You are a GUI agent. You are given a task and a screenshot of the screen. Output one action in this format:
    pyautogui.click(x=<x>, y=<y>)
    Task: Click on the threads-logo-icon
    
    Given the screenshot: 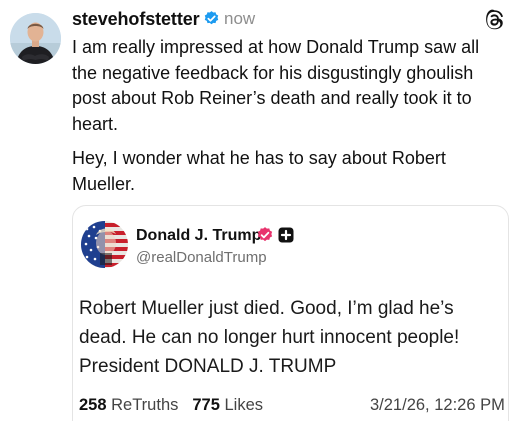 What is the action you would take?
    pyautogui.click(x=495, y=20)
    